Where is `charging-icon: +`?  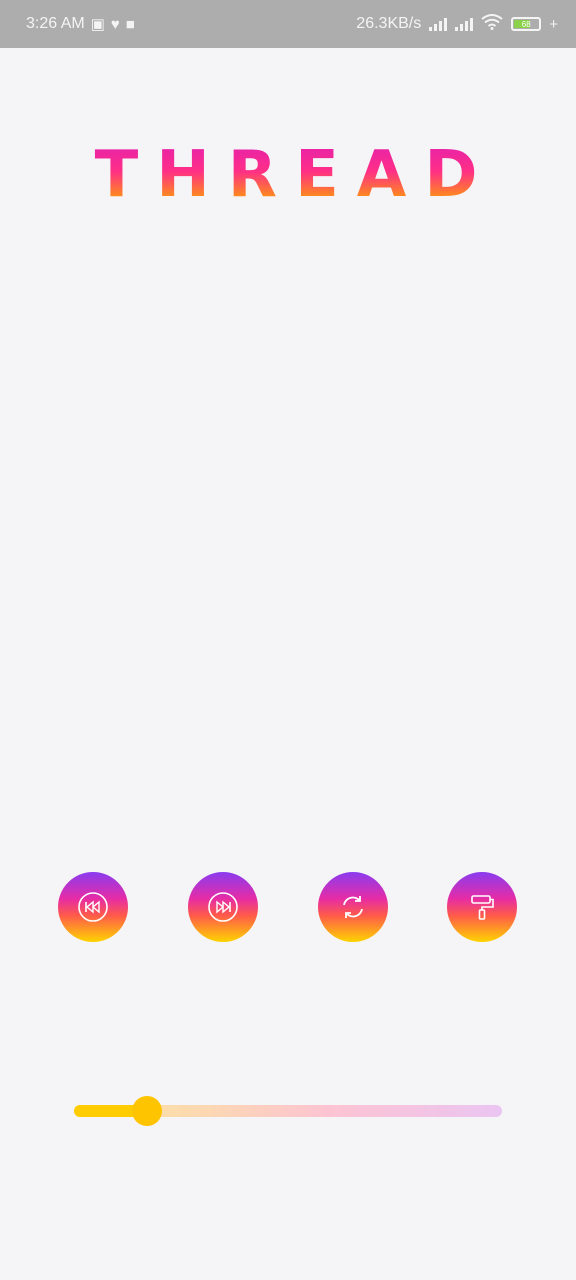
charging-icon: + is located at coordinates (553, 24).